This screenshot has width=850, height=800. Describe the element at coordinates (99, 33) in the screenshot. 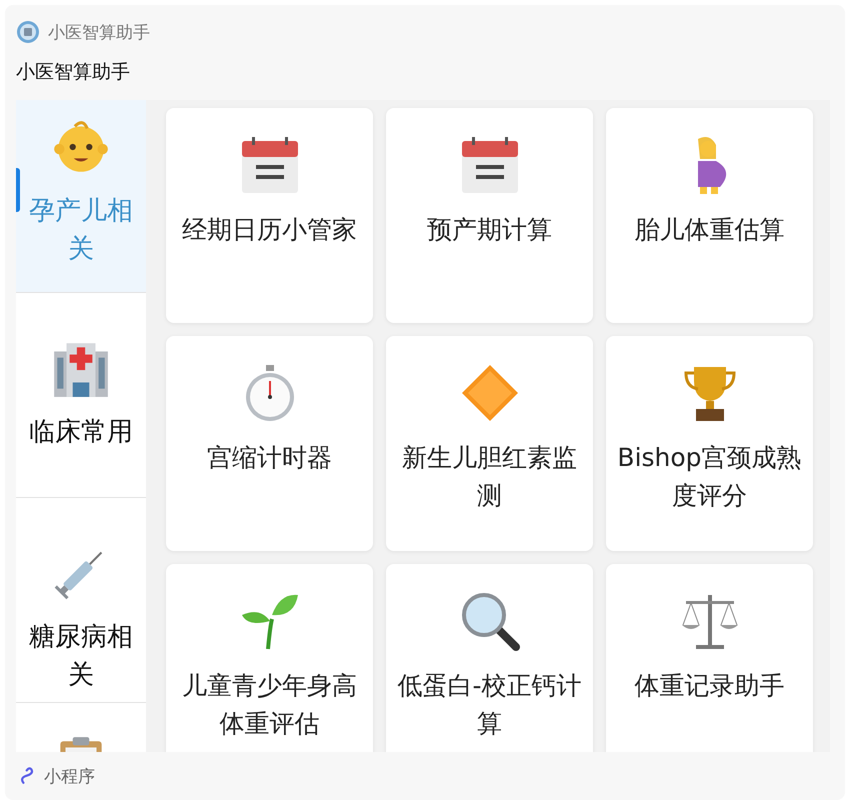

I see `app-name: 小医智算助手` at that location.